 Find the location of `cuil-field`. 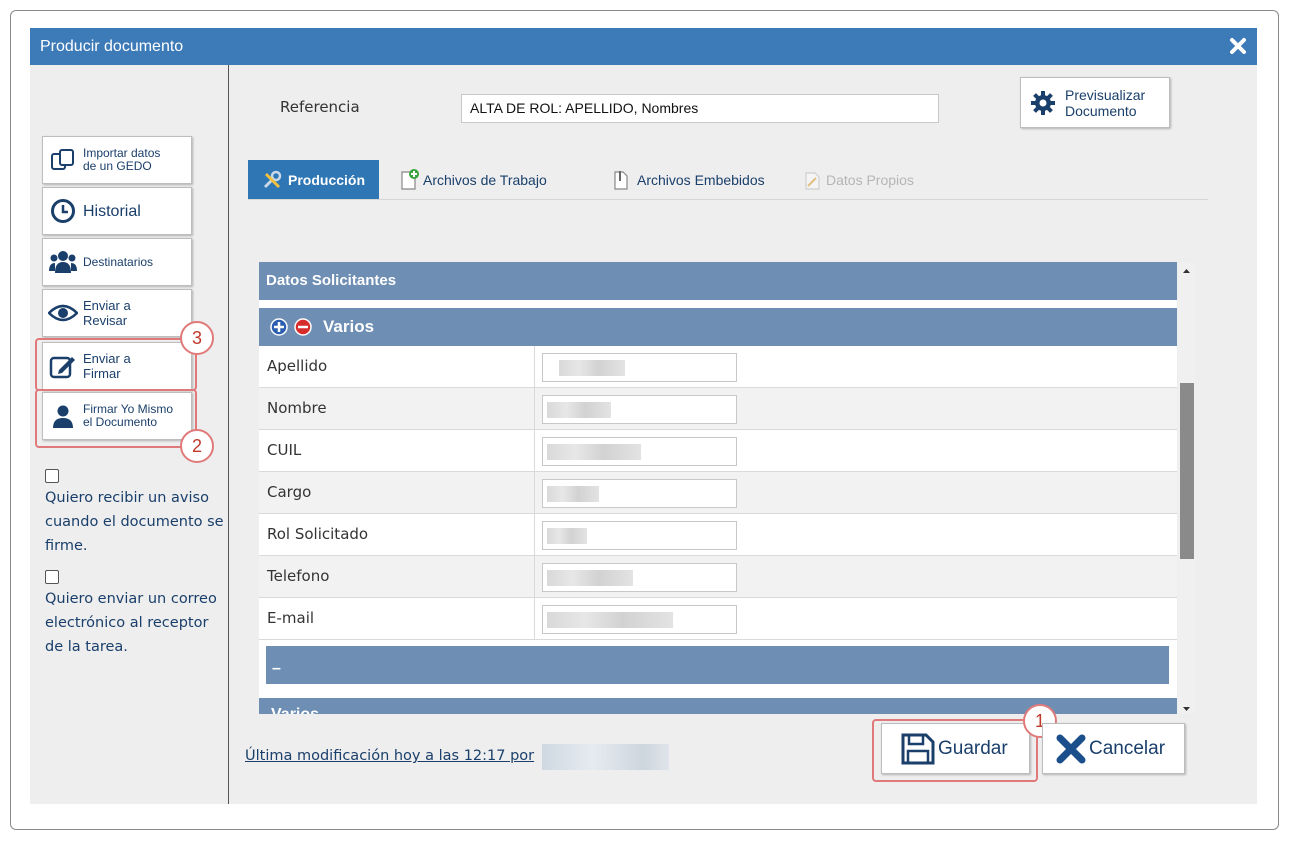

cuil-field is located at coordinates (639, 451).